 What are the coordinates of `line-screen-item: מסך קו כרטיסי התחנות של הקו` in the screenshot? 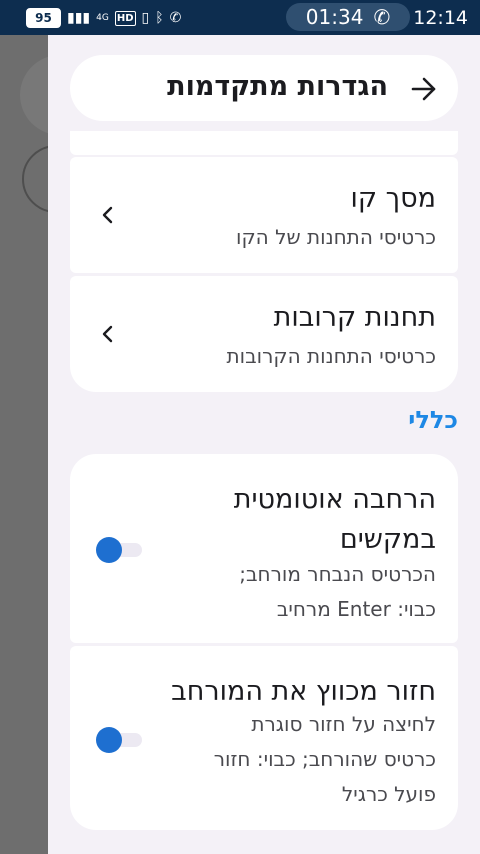 It's located at (264, 215).